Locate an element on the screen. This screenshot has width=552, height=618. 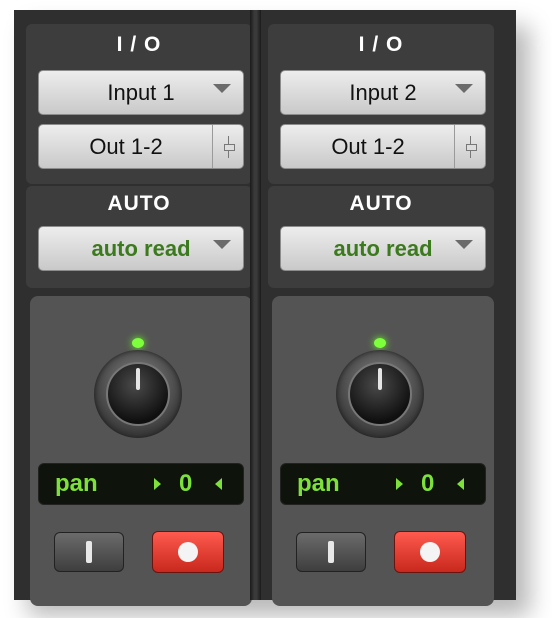
automation-section-1: AUTO auto read is located at coordinates (139, 237).